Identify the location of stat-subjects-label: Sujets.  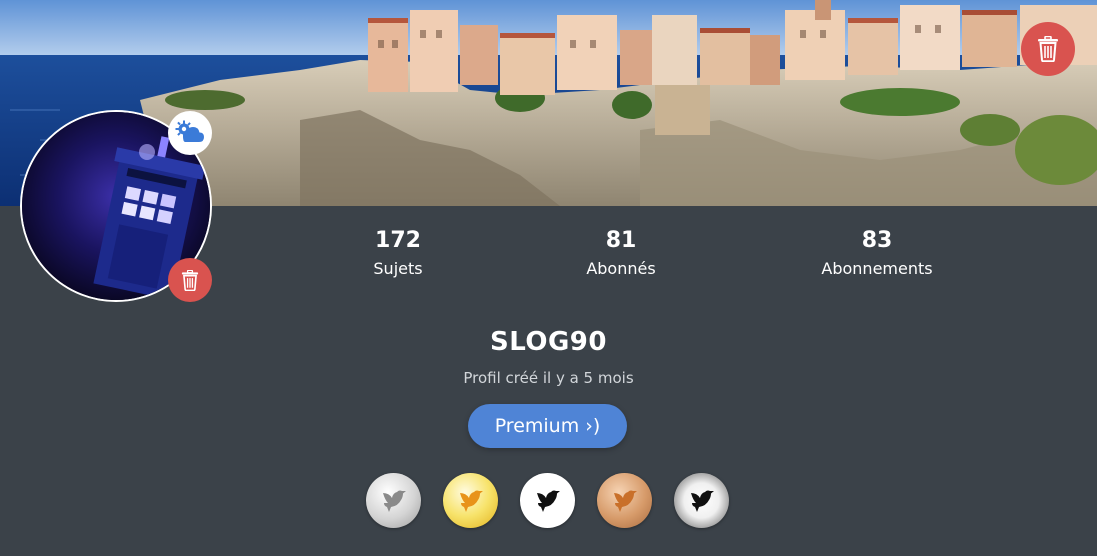
(398, 268).